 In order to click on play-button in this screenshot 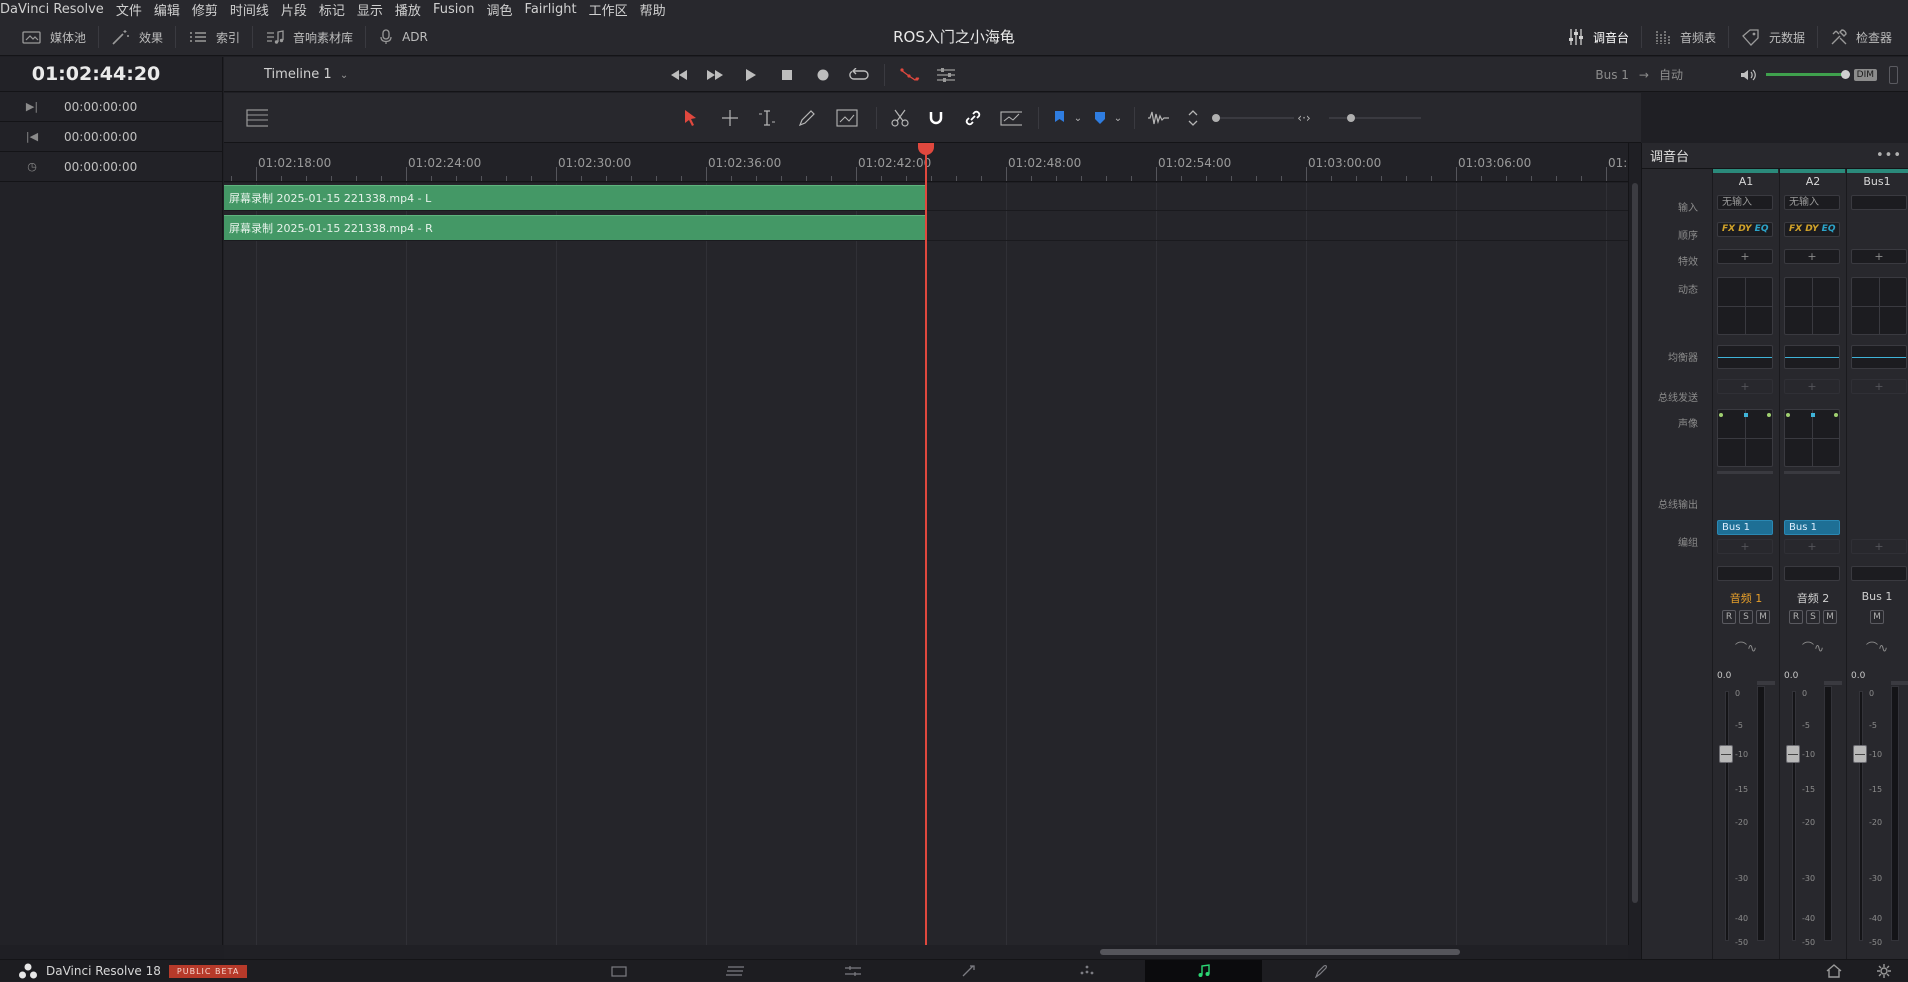, I will do `click(751, 75)`.